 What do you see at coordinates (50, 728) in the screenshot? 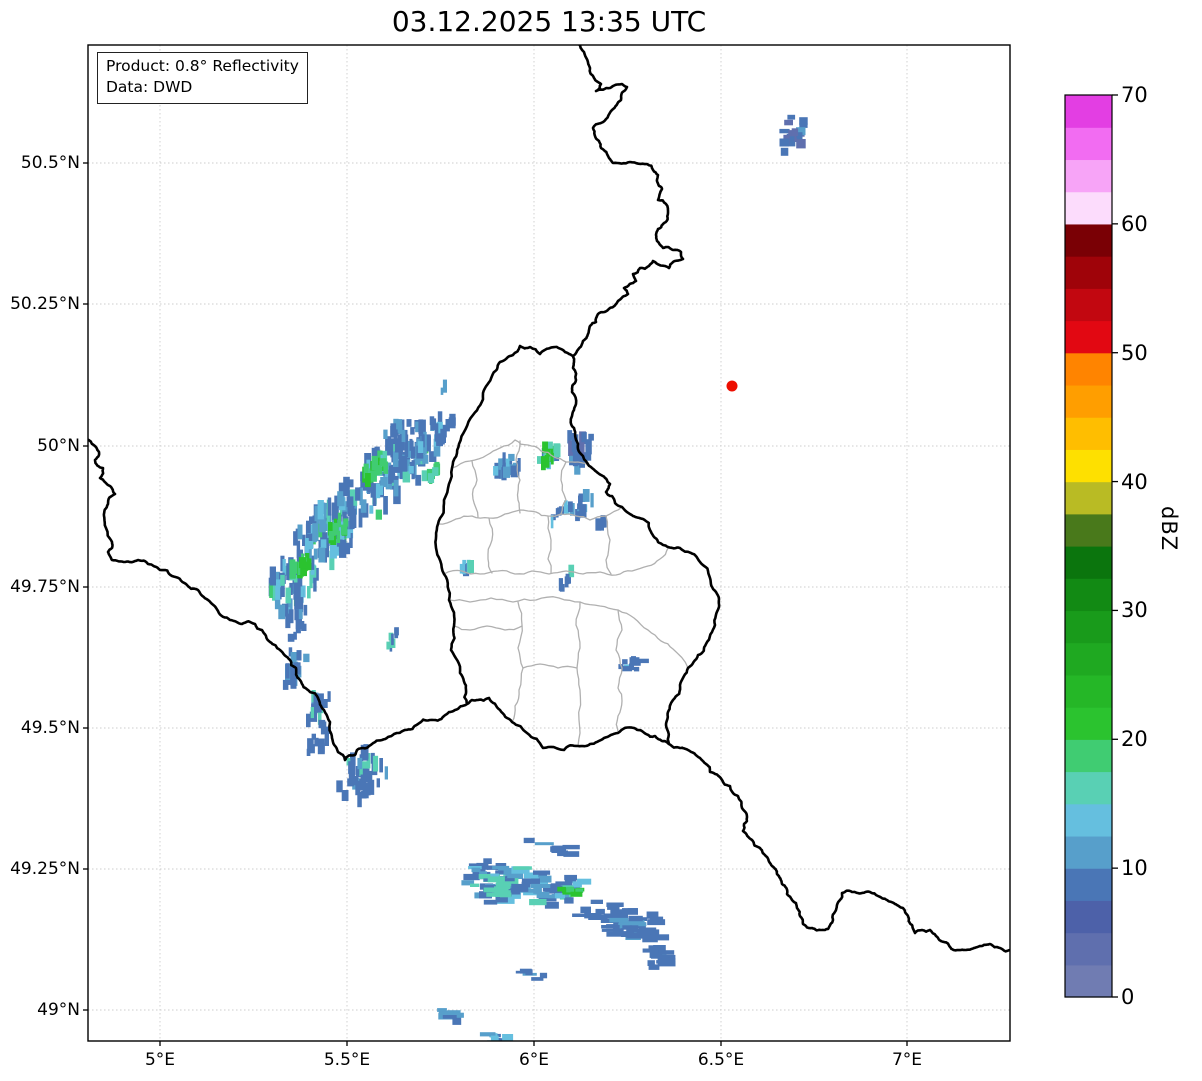
I see `lat-tick-label-495N: 49.5°N` at bounding box center [50, 728].